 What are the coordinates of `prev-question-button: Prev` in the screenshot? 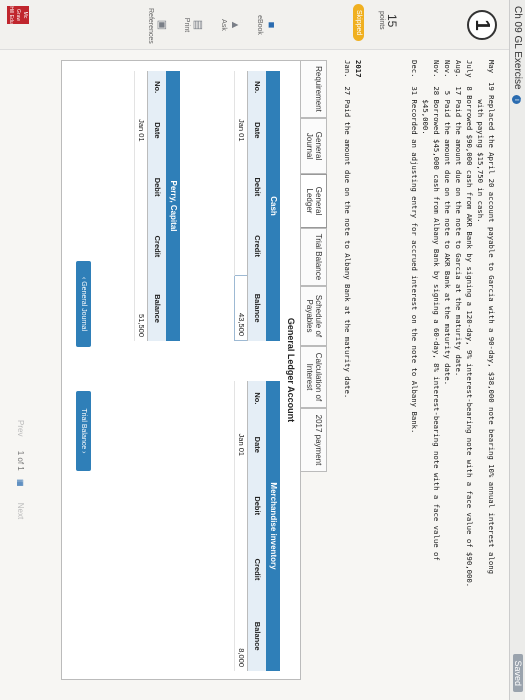 It's located at (20, 428).